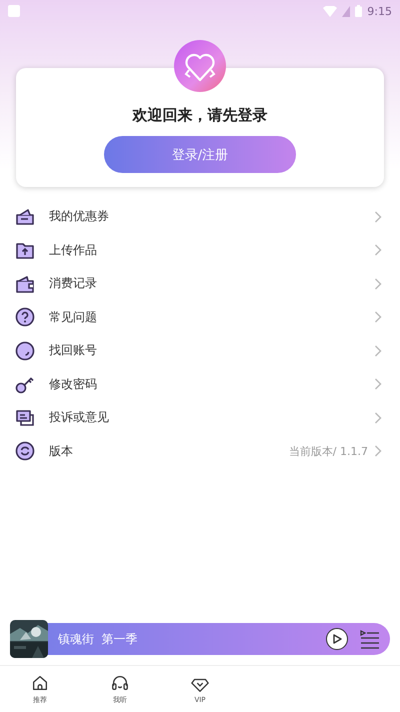 Image resolution: width=400 pixels, height=712 pixels. Describe the element at coordinates (200, 317) in the screenshot. I see `menu-item: 常见问题` at that location.